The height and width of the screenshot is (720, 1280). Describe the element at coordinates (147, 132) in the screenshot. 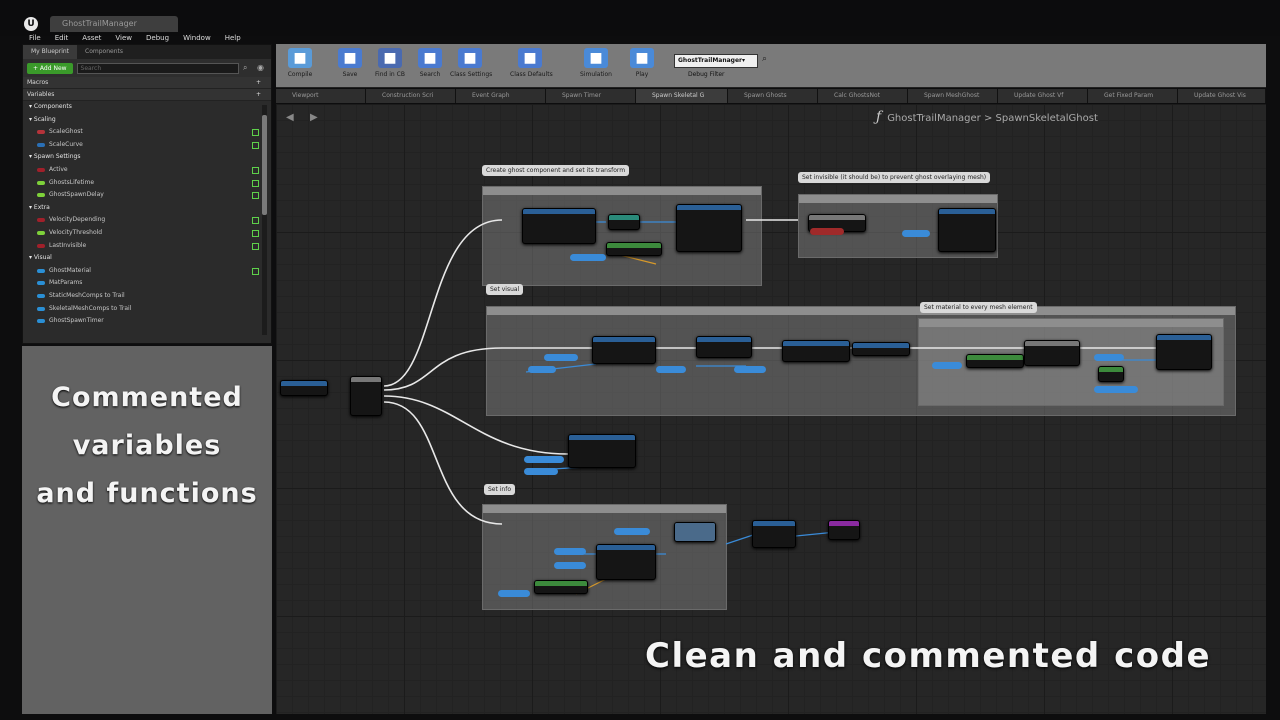

I see `variable-item: ScaleGhost` at that location.